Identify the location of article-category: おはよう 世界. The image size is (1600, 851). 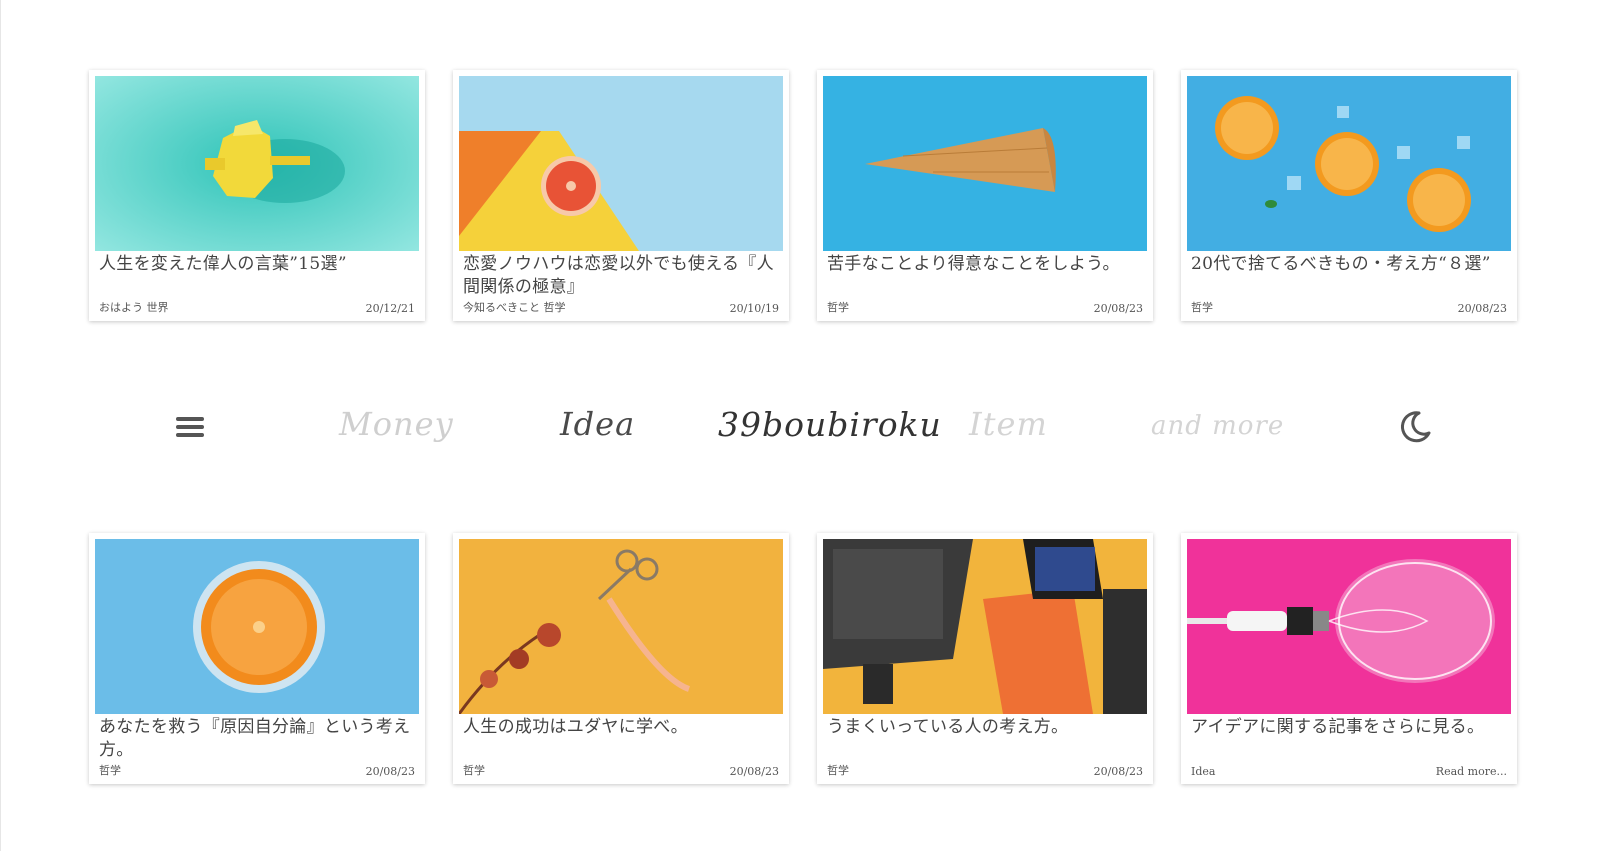
(134, 307).